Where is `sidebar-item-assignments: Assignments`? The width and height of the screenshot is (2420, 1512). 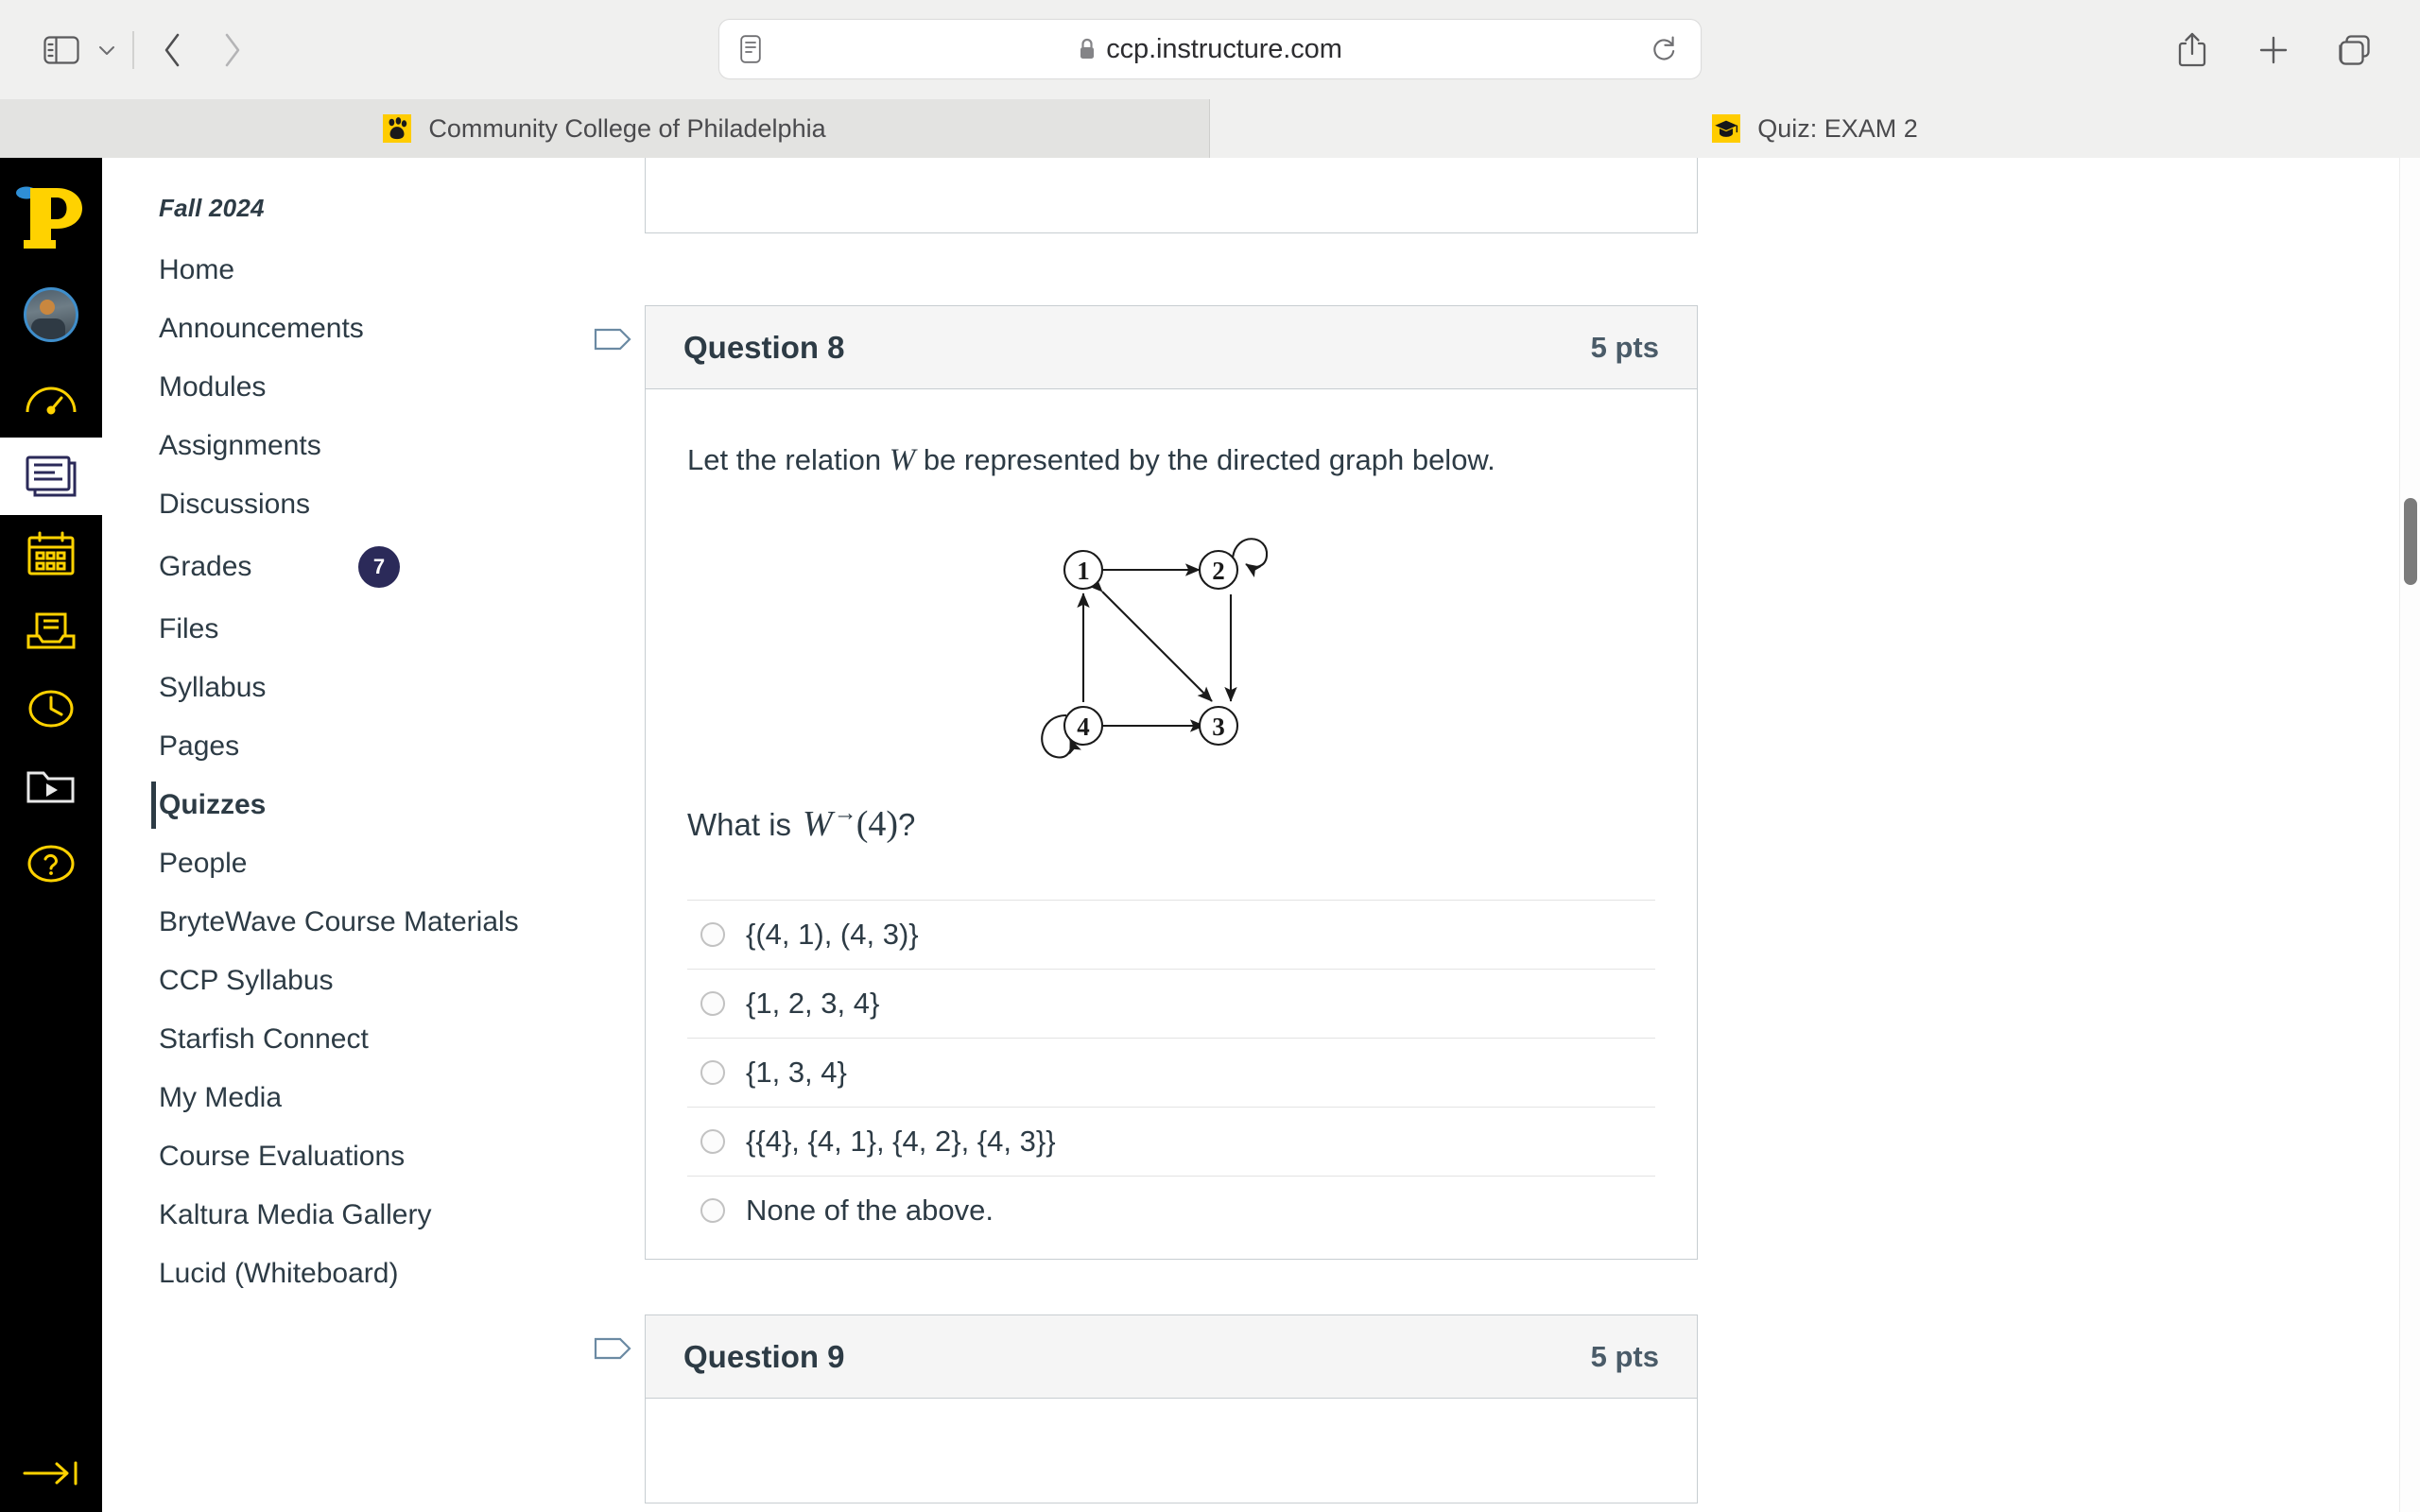 sidebar-item-assignments: Assignments is located at coordinates (366, 446).